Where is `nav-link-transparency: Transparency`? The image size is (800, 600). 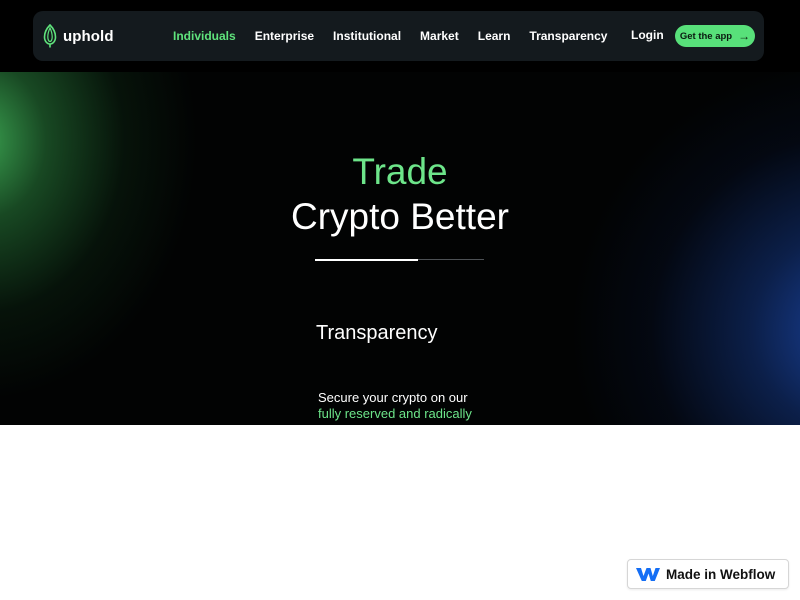
nav-link-transparency: Transparency is located at coordinates (568, 36).